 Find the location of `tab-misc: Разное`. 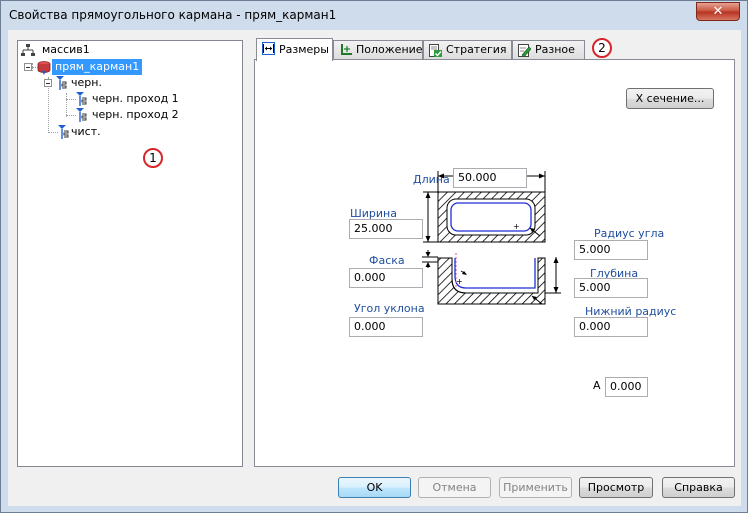

tab-misc: Разное is located at coordinates (548, 50).